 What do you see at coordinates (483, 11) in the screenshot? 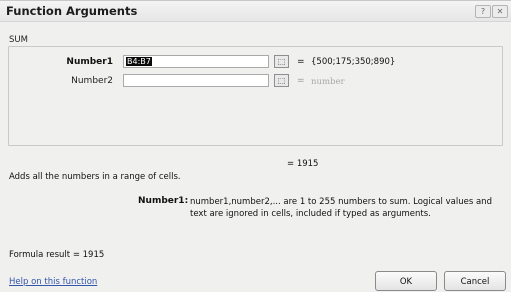
I see `help-icon: ?` at bounding box center [483, 11].